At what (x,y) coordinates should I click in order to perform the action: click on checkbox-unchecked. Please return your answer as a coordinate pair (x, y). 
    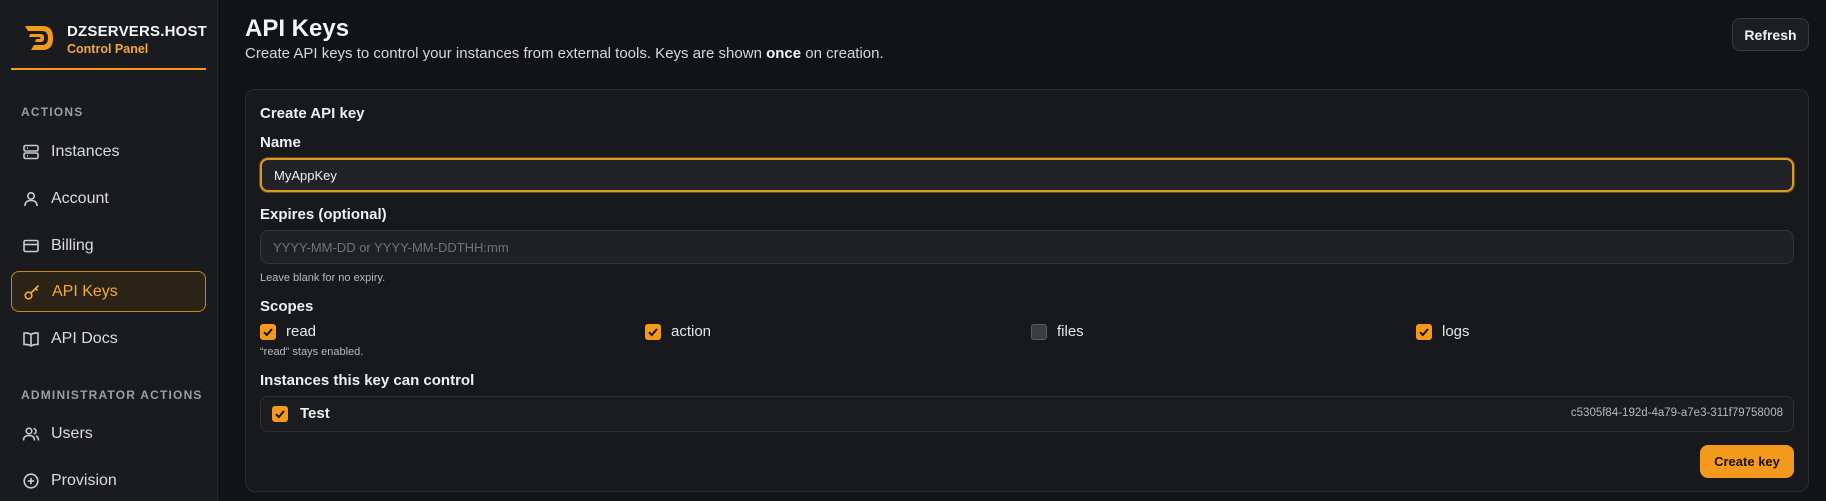
    Looking at the image, I should click on (1039, 331).